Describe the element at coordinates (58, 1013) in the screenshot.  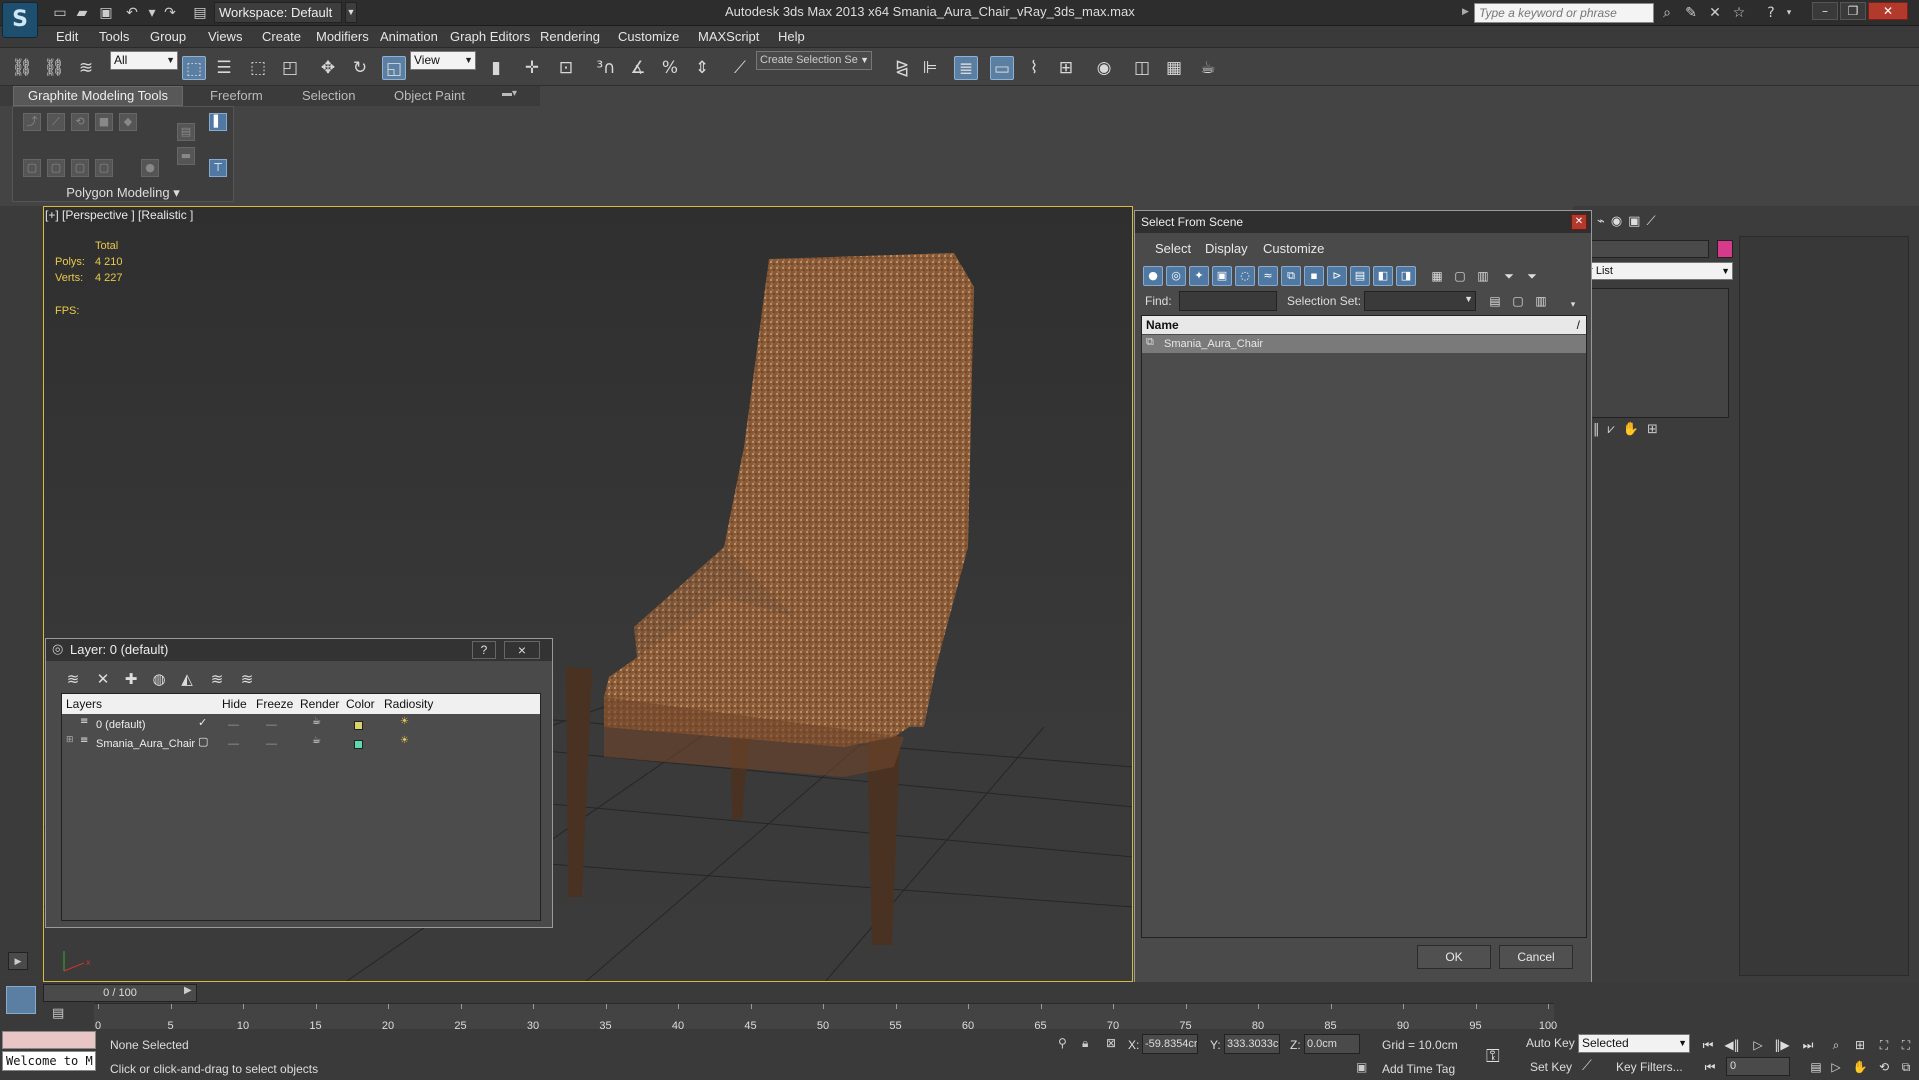
I see `track-bar-toggle-icon: ▤` at that location.